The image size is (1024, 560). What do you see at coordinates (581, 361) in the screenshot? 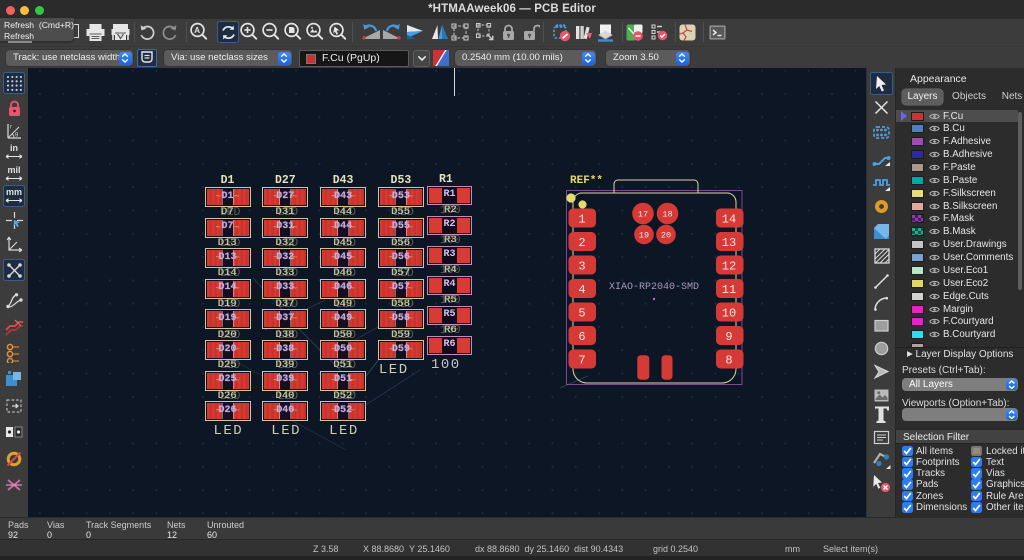
I see `svg-text: 7` at bounding box center [581, 361].